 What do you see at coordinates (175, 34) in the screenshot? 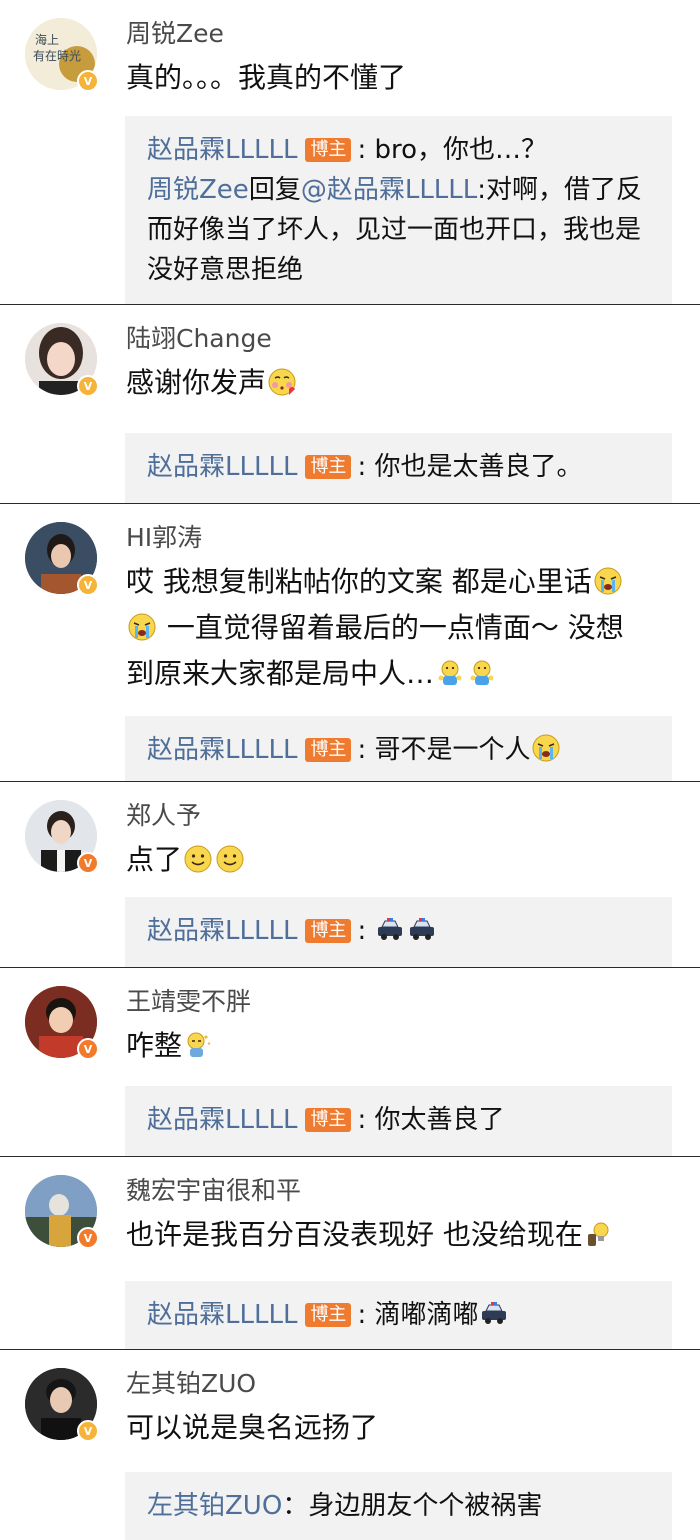
I see `comment-username: 周锐Zee` at bounding box center [175, 34].